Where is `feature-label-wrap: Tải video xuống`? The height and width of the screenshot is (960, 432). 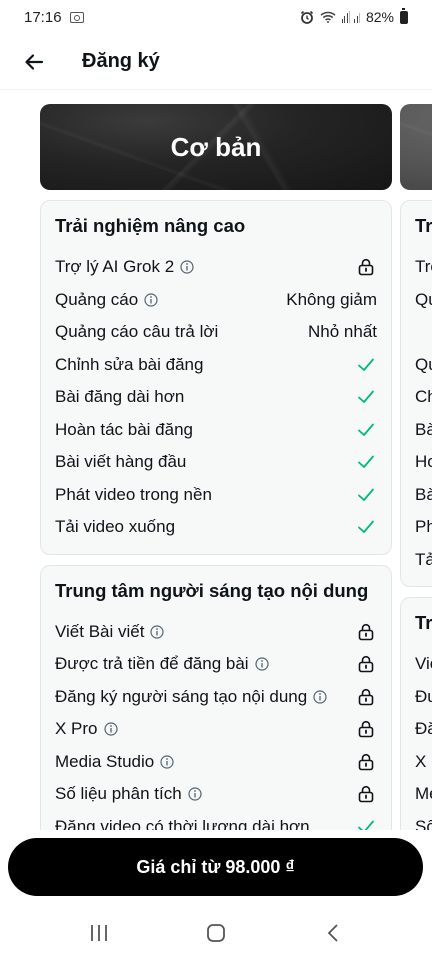
feature-label-wrap: Tải video xuống is located at coordinates (115, 527).